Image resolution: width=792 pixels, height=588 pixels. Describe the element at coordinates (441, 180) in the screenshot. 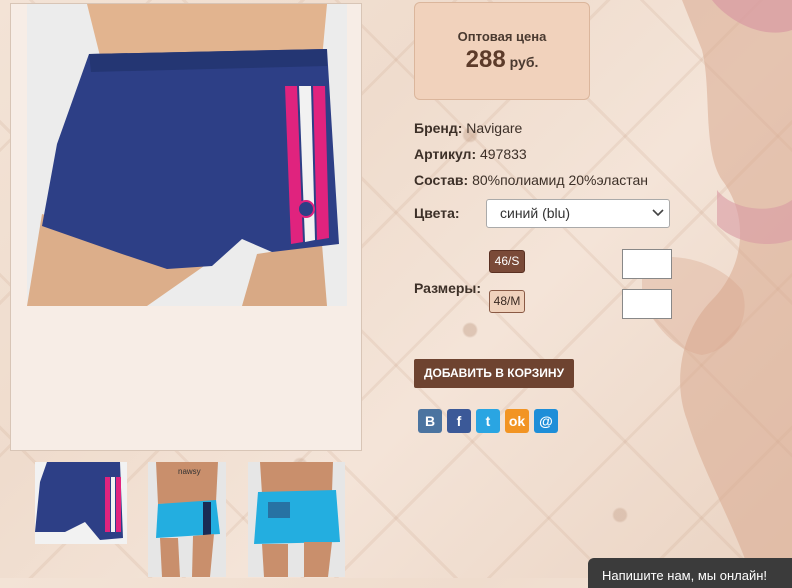

I see `composition-label: Состав:` at that location.